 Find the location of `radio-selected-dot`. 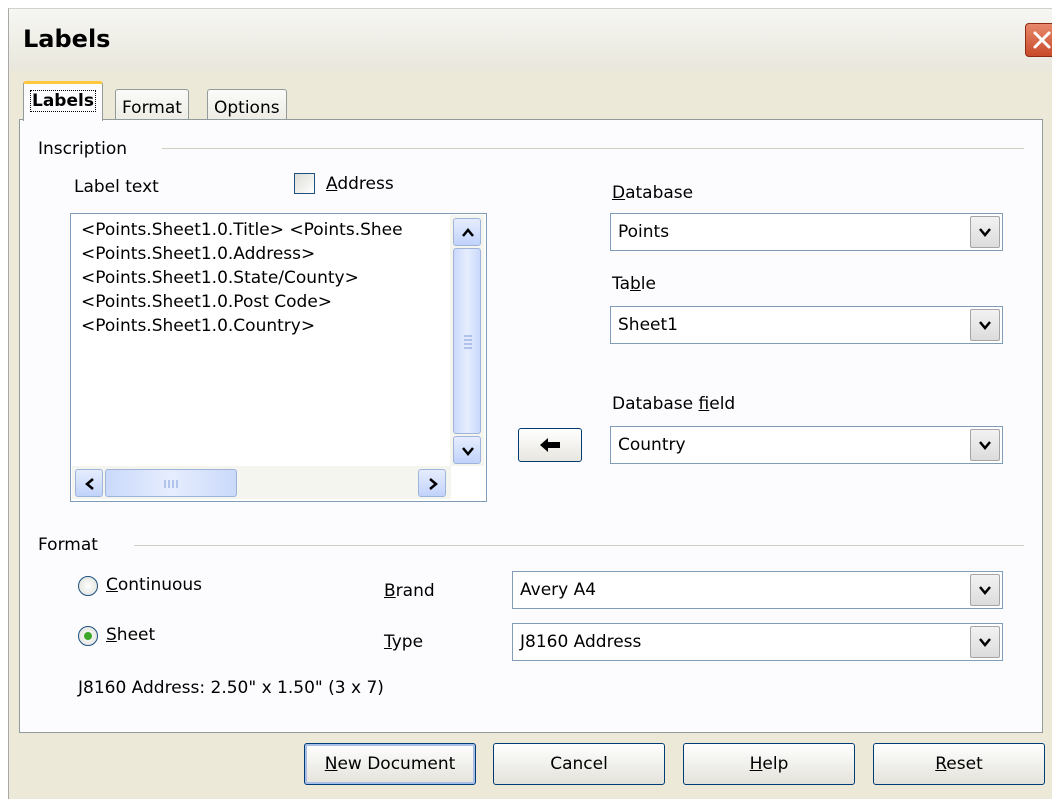

radio-selected-dot is located at coordinates (88, 636).